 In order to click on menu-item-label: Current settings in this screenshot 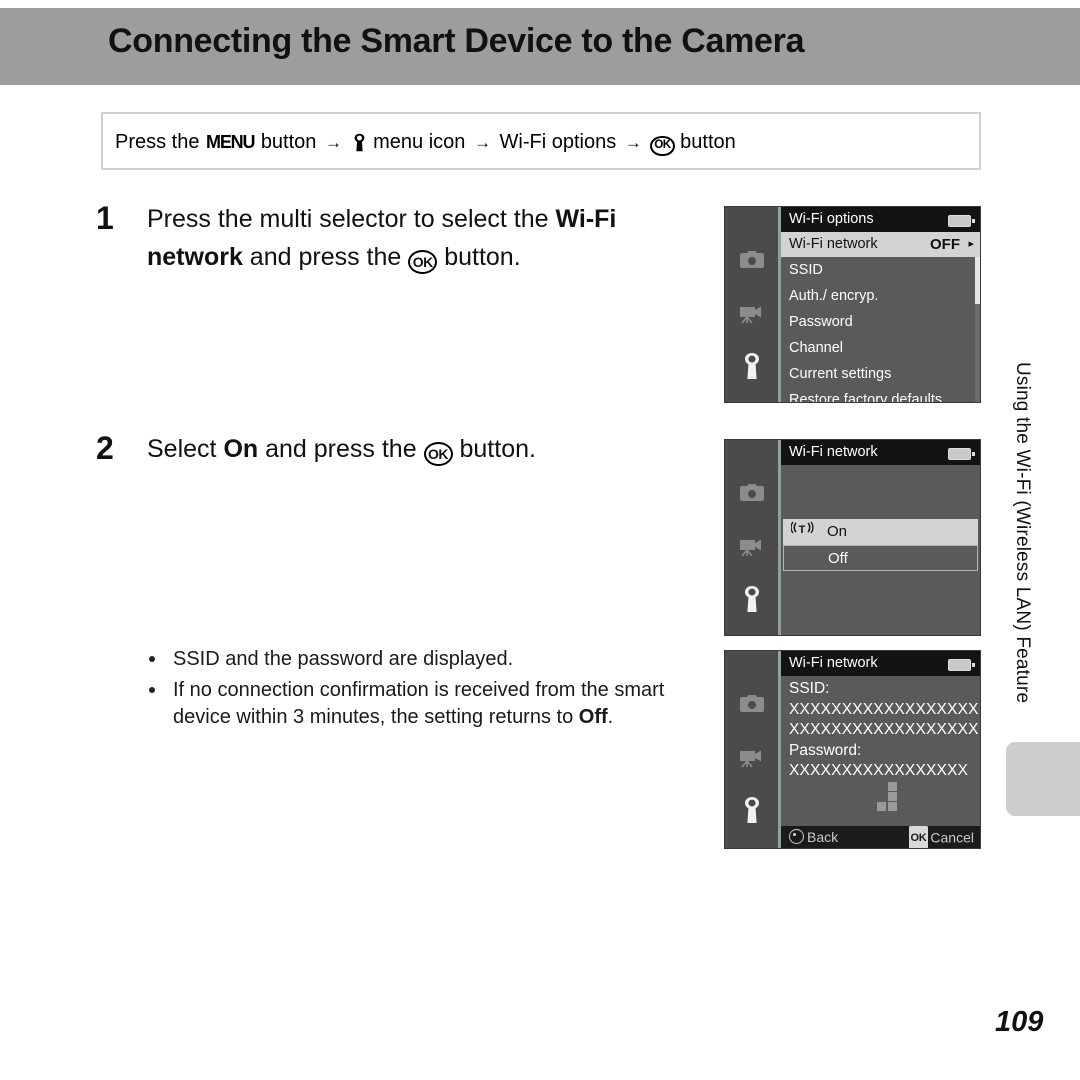, I will do `click(840, 374)`.